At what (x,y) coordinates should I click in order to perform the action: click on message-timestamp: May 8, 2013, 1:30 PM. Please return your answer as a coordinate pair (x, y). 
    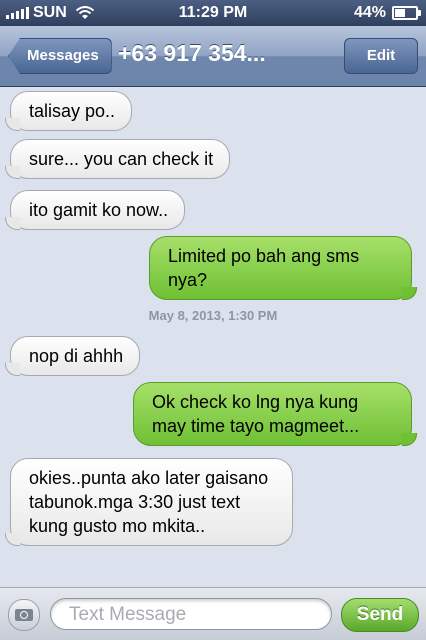
    Looking at the image, I should click on (213, 315).